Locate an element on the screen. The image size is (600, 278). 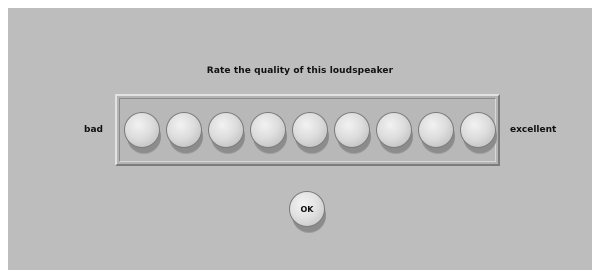
rating-prompt: Rate the quality of this loudspeaker is located at coordinates (300, 71).